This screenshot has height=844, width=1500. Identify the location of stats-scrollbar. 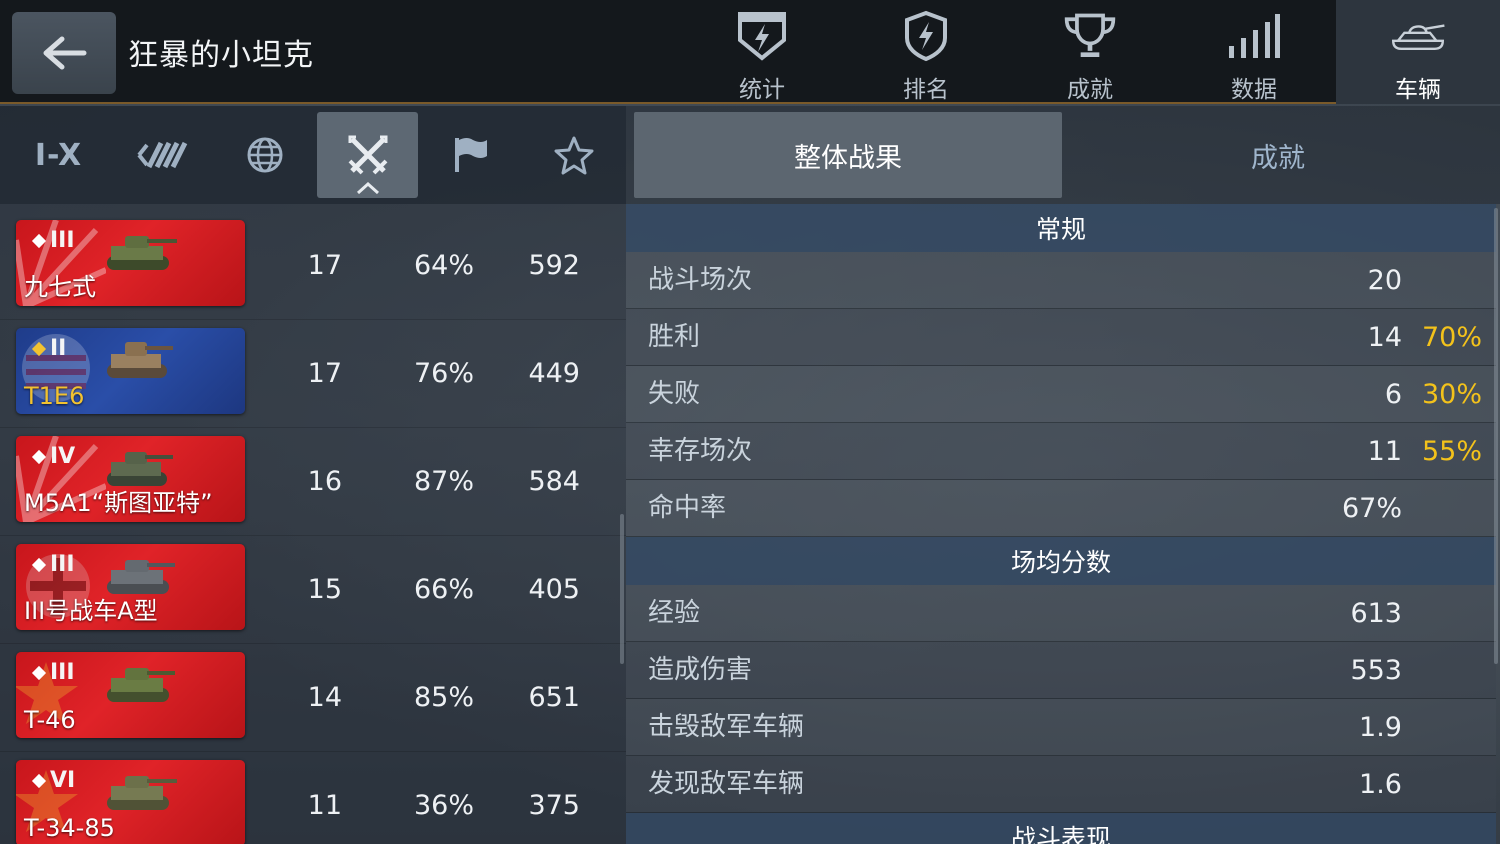
(1496, 436).